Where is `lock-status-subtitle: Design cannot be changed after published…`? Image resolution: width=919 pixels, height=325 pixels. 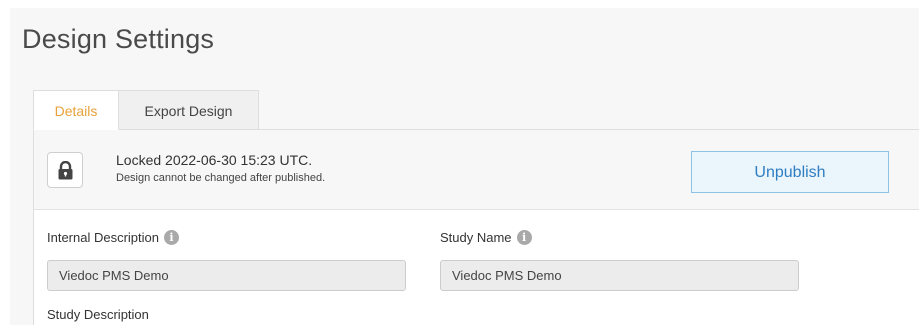 lock-status-subtitle: Design cannot be changed after published… is located at coordinates (221, 178).